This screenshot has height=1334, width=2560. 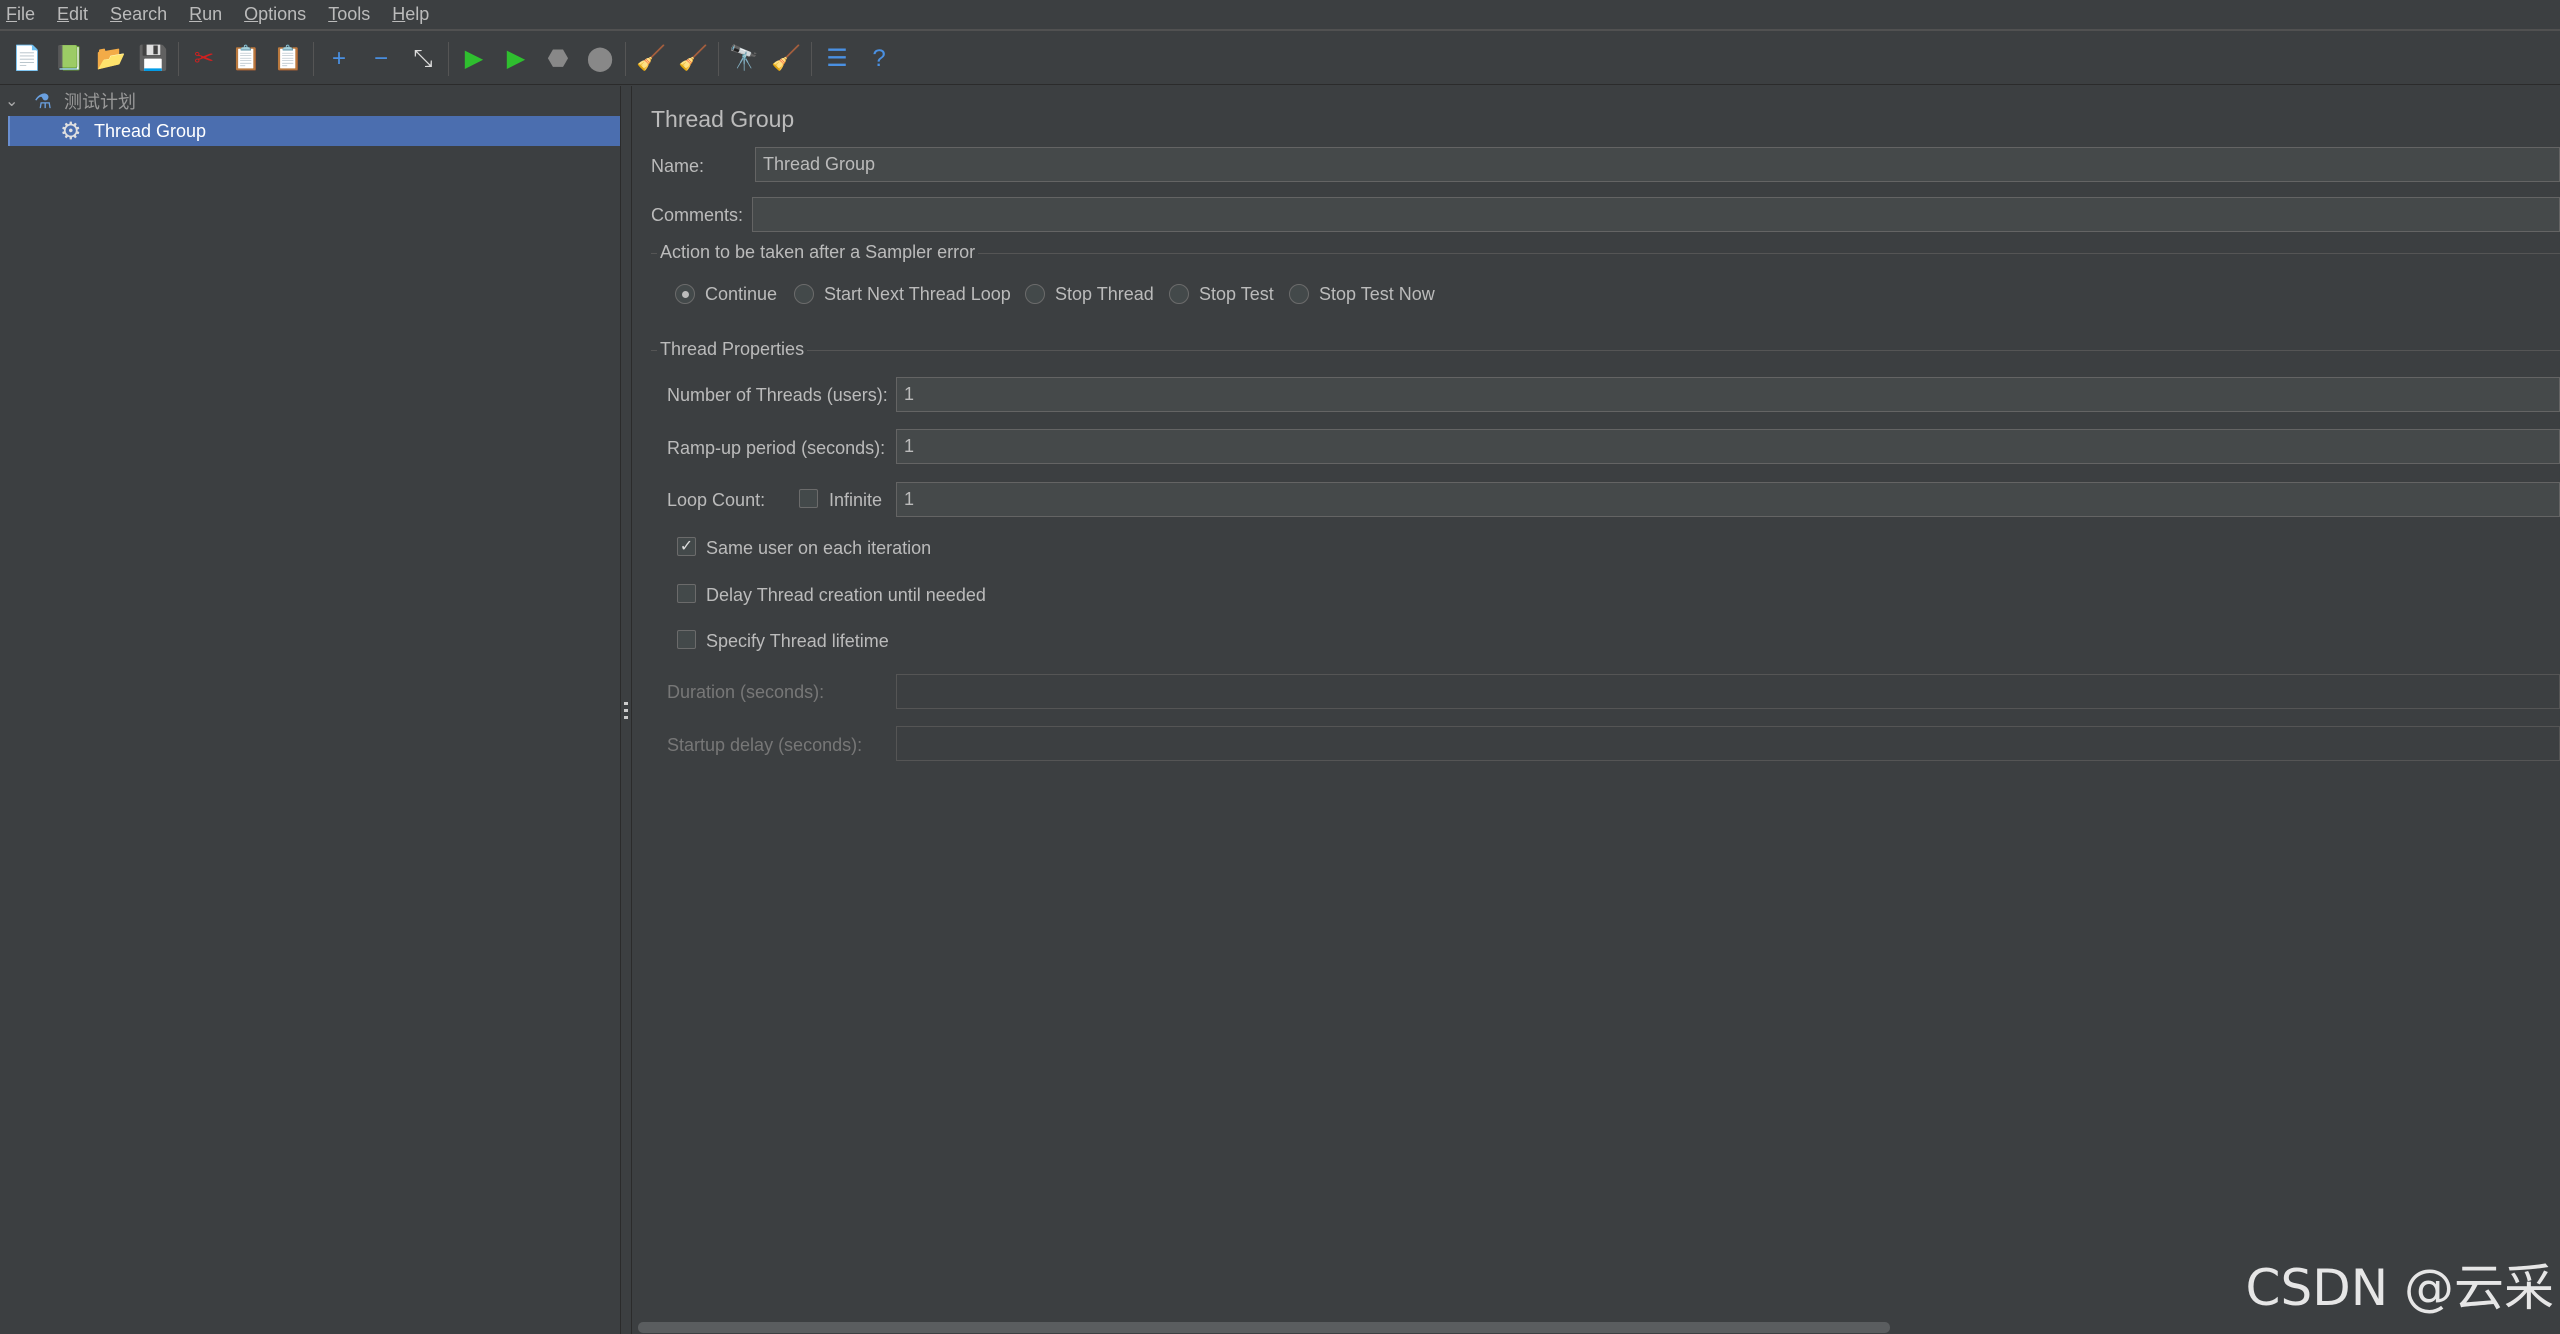 I want to click on tree-item-label: 测试计划, so click(x=100, y=102).